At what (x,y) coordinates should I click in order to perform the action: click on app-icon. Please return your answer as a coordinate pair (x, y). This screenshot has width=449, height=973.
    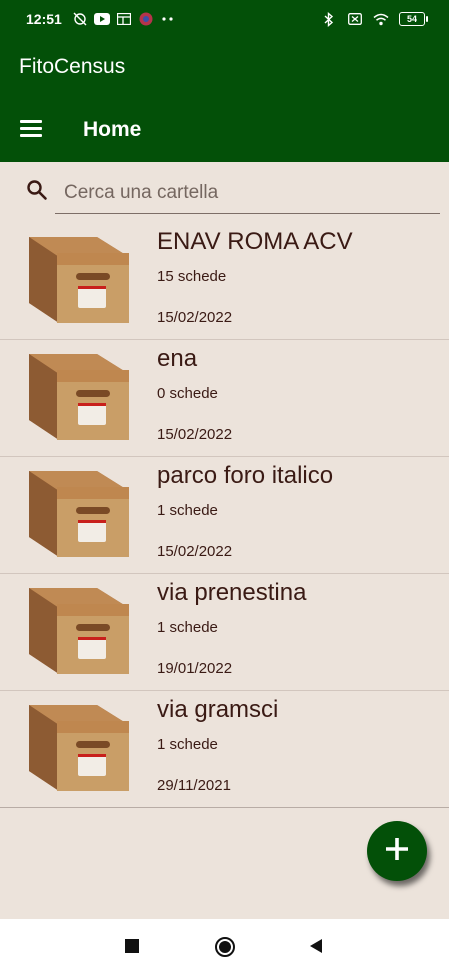
    Looking at the image, I should click on (146, 19).